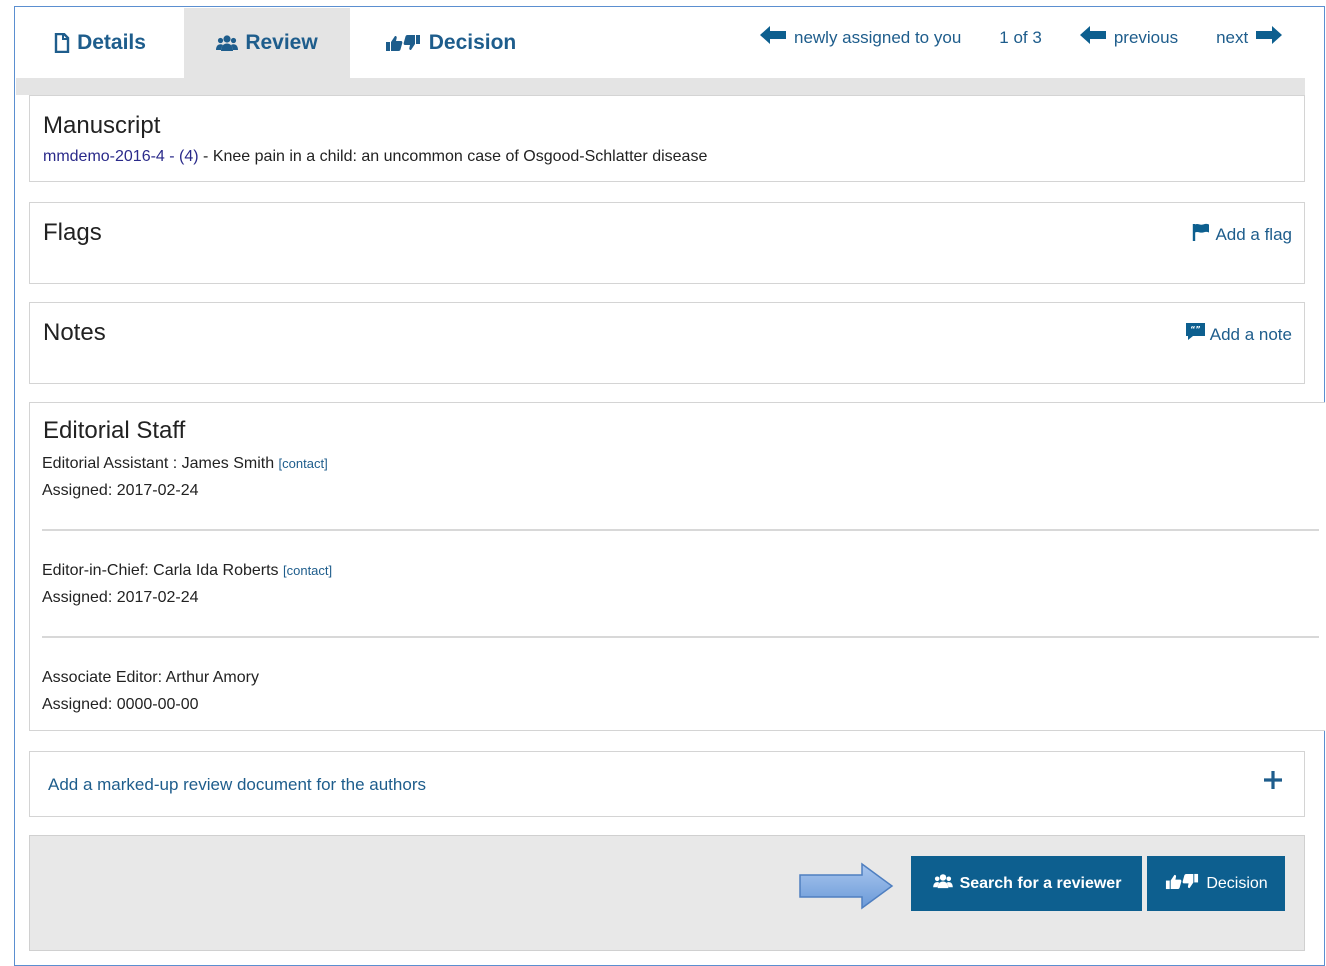  Describe the element at coordinates (660, 86) in the screenshot. I see `tab-underbar` at that location.